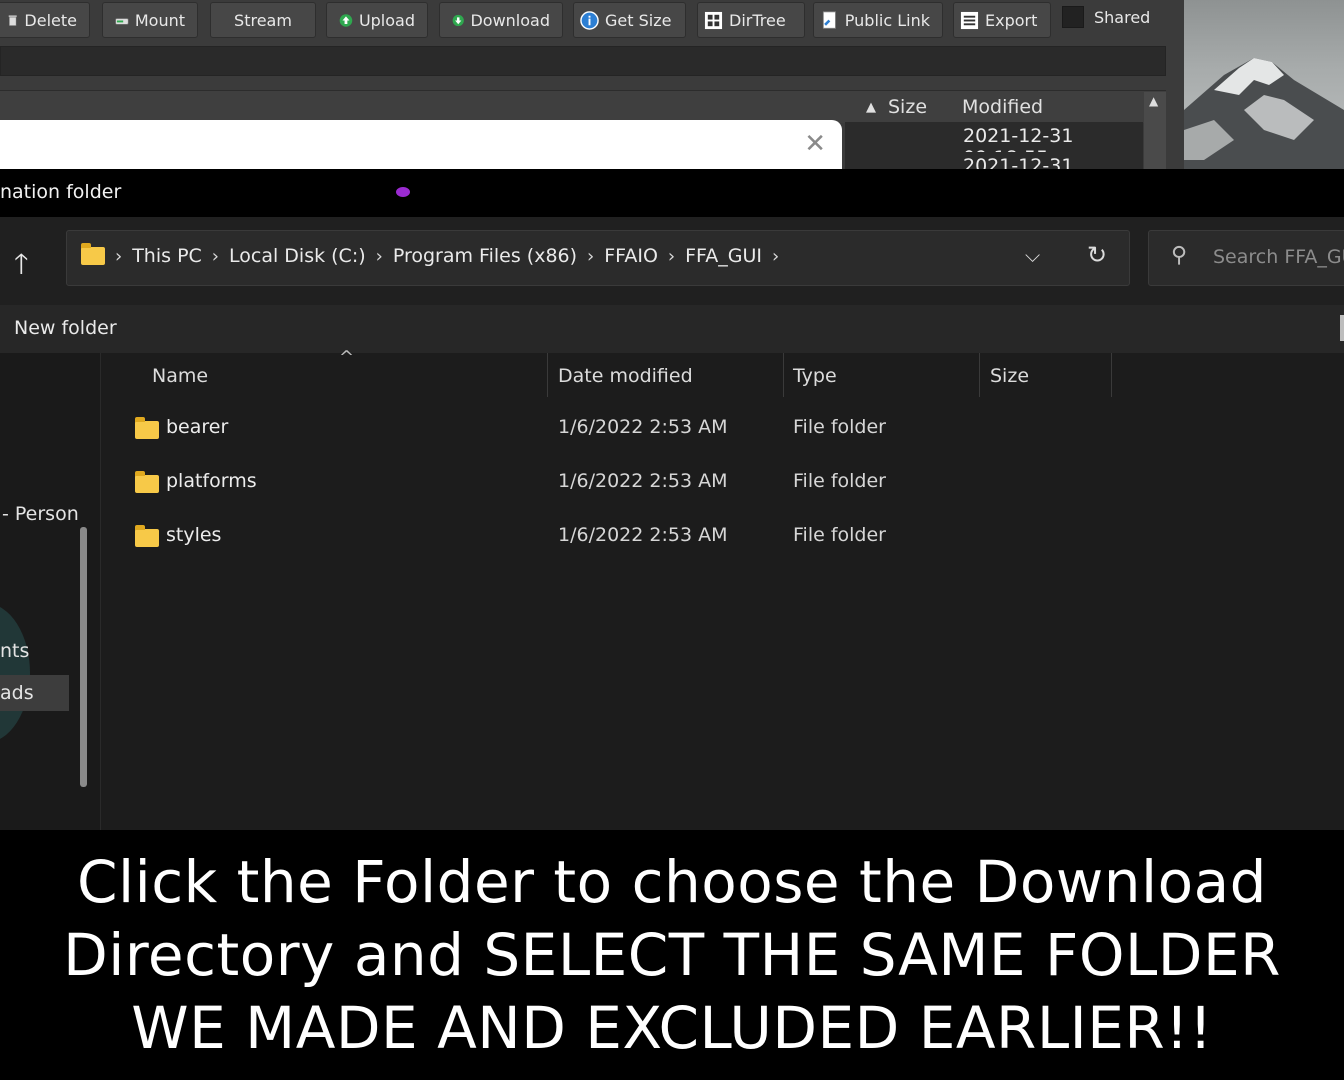  Describe the element at coordinates (1002, 20) in the screenshot. I see `export-button: Export` at that location.